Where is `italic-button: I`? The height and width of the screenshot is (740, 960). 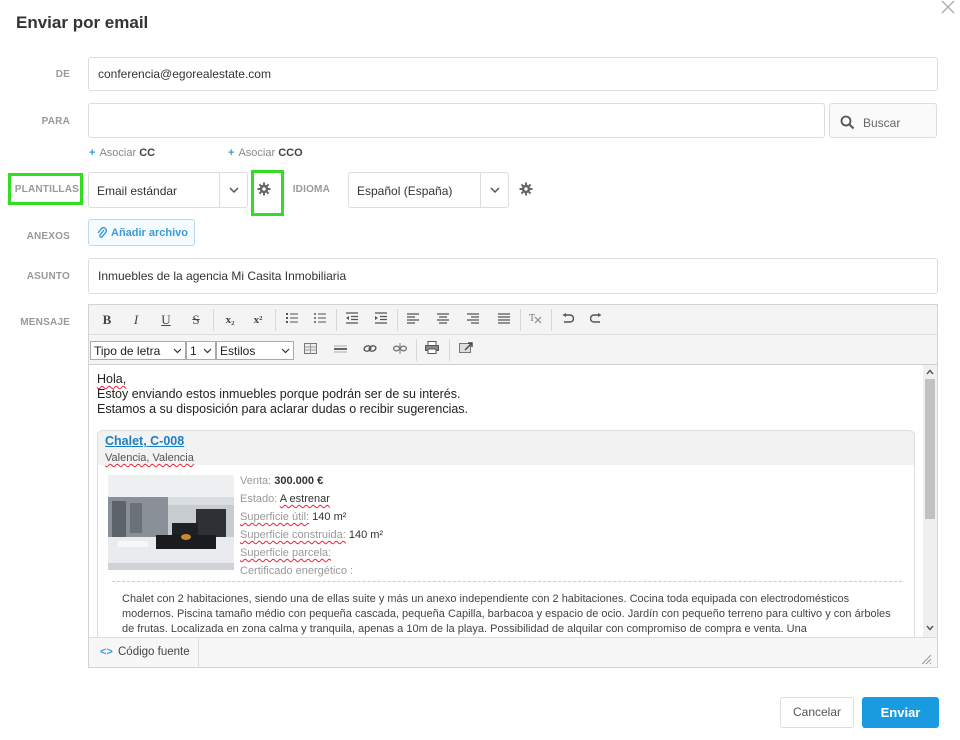 italic-button: I is located at coordinates (136, 320).